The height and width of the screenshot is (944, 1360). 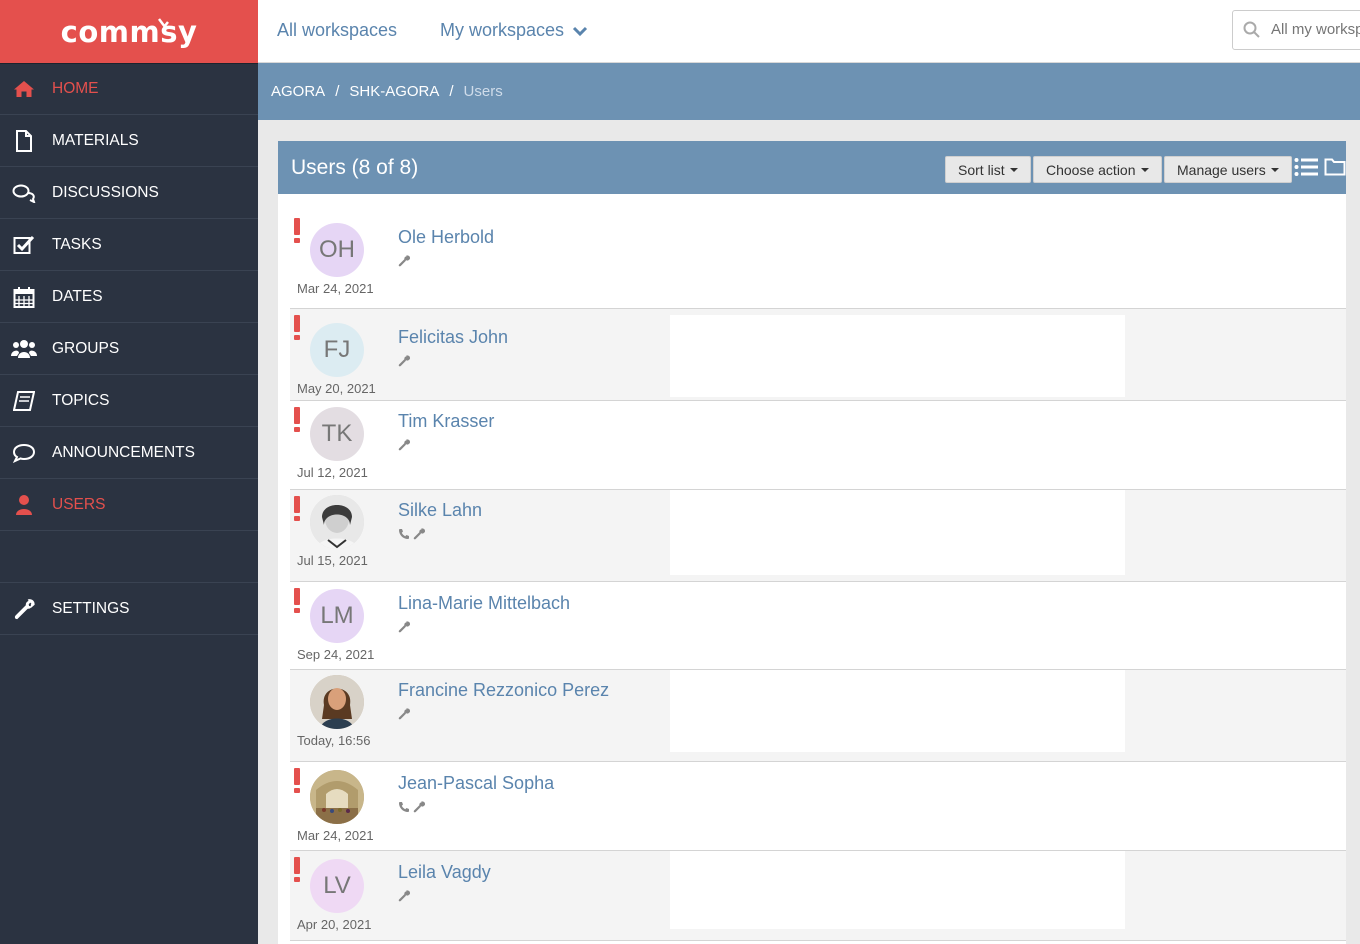 I want to click on user-date: Jul 12, 2021, so click(x=332, y=472).